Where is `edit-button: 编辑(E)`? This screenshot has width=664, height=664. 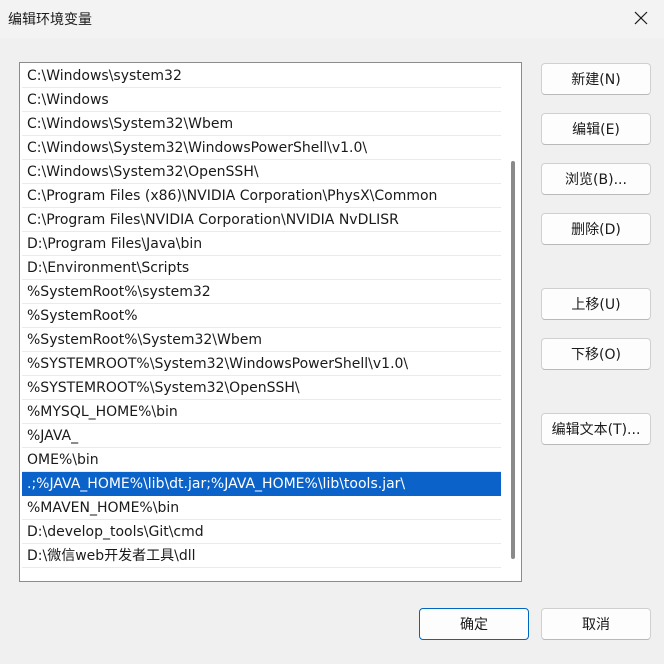 edit-button: 编辑(E) is located at coordinates (596, 129).